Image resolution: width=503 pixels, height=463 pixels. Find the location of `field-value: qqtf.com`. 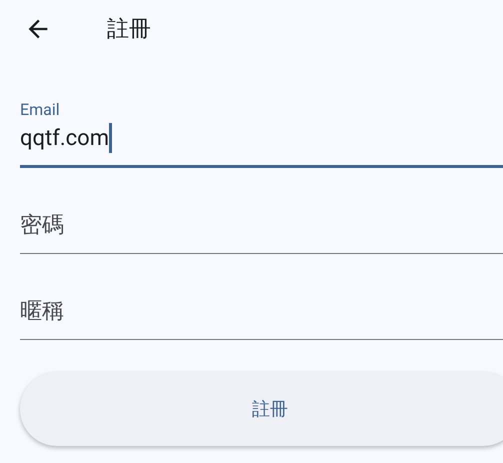

field-value: qqtf.com is located at coordinates (65, 138).